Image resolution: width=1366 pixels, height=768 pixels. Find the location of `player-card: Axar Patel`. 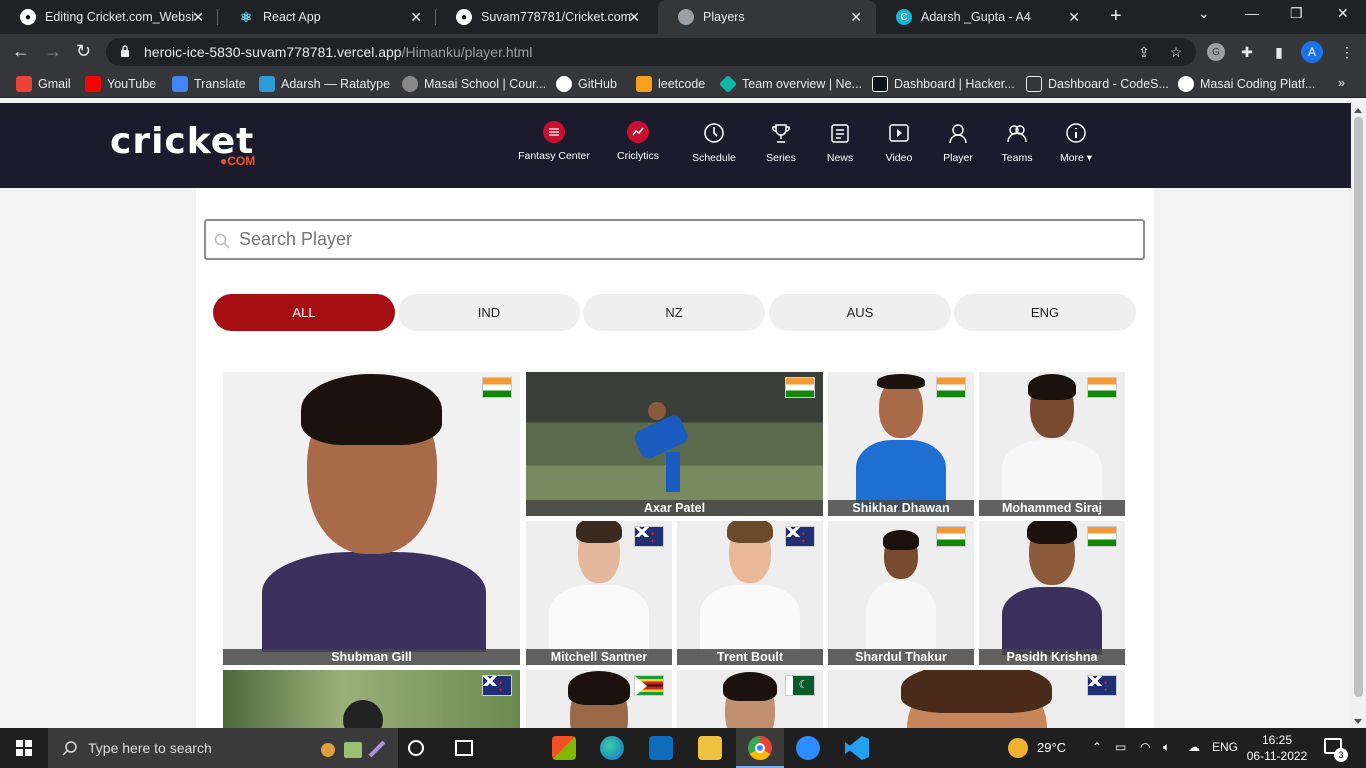

player-card: Axar Patel is located at coordinates (674, 444).